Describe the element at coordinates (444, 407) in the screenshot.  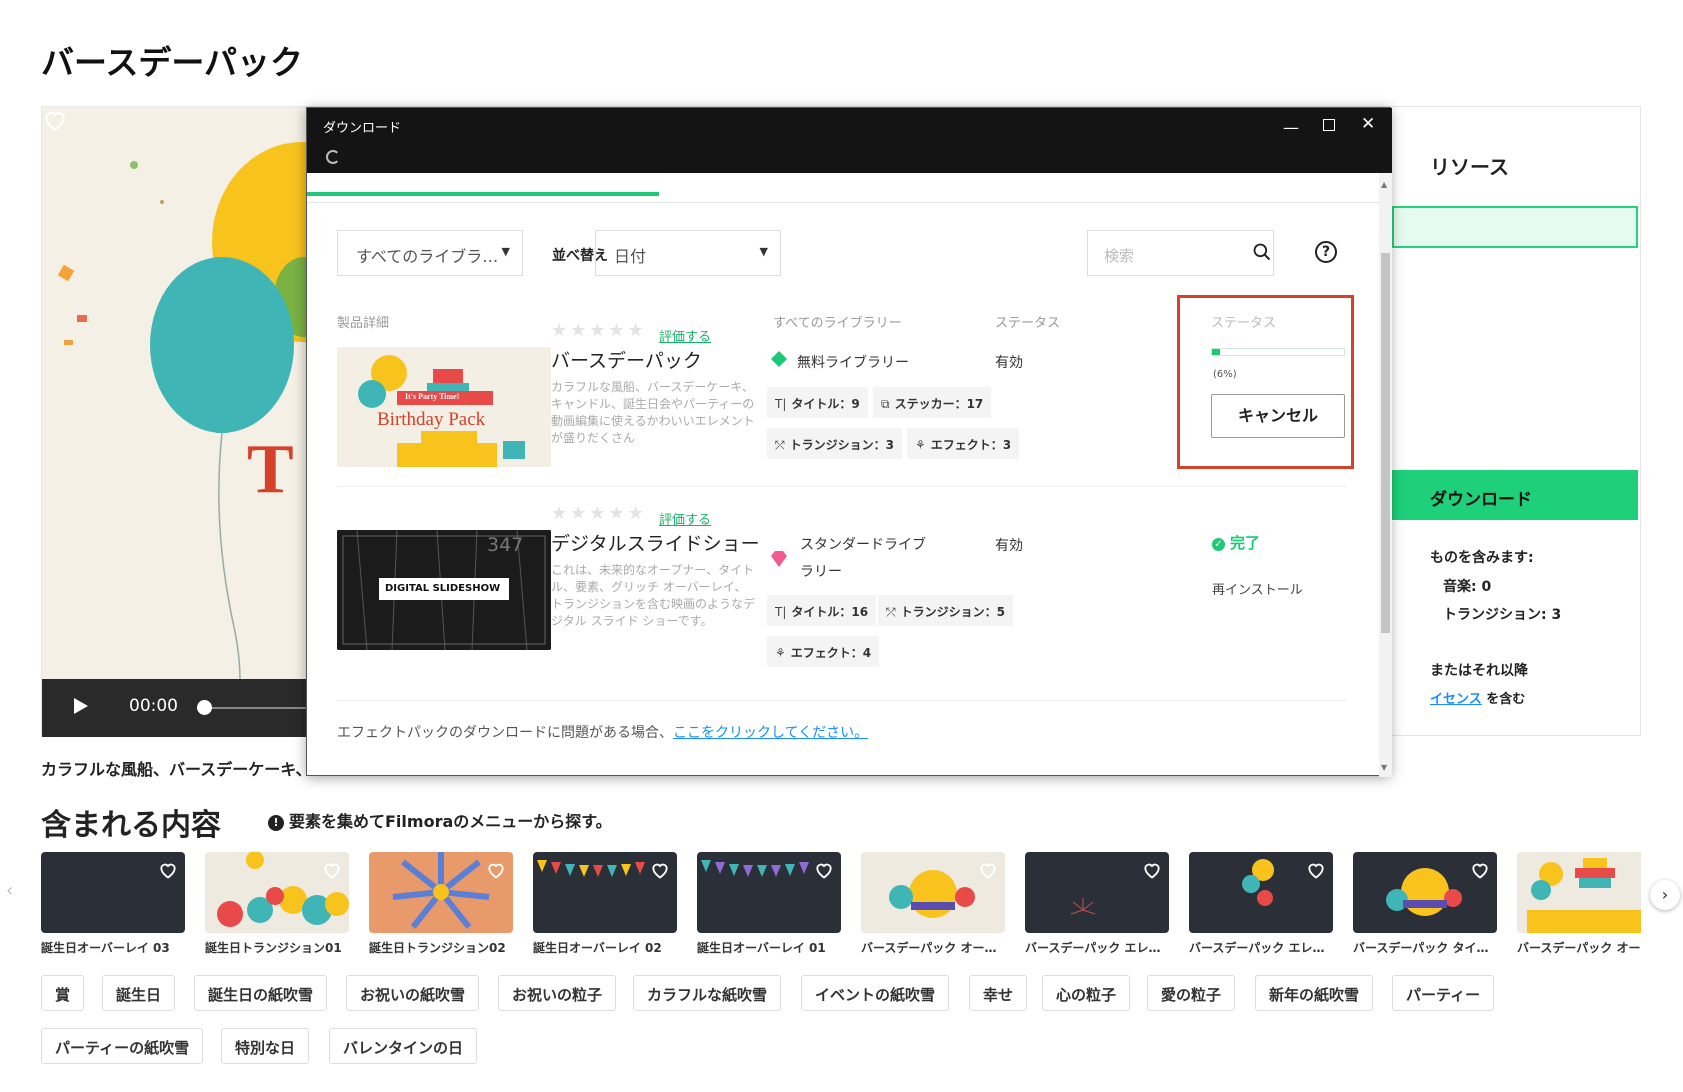
I see `birthday-pack-art` at that location.